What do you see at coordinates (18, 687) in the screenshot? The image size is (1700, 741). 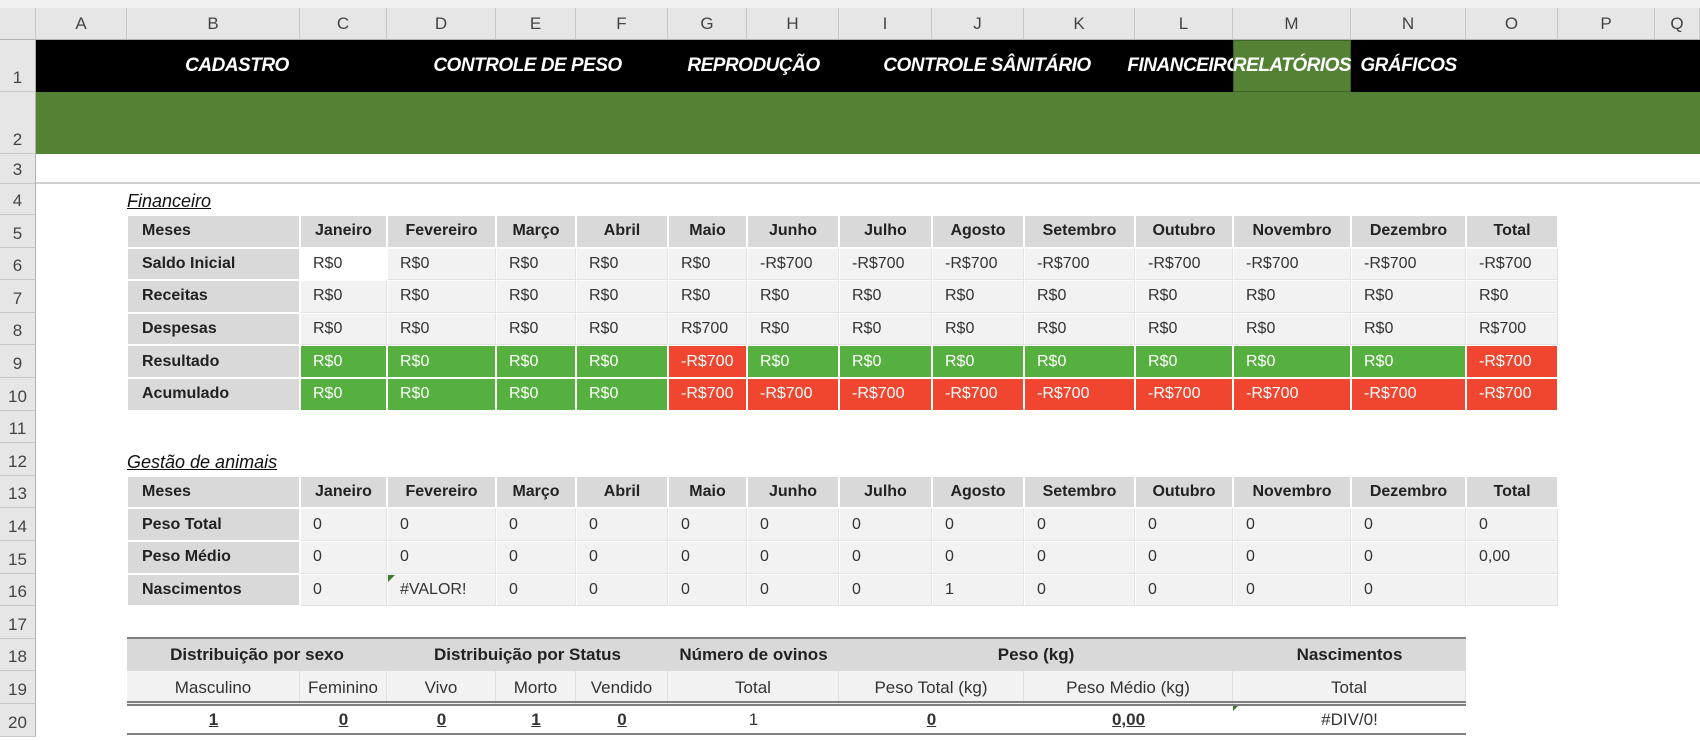 I see `row-header-19: 19` at bounding box center [18, 687].